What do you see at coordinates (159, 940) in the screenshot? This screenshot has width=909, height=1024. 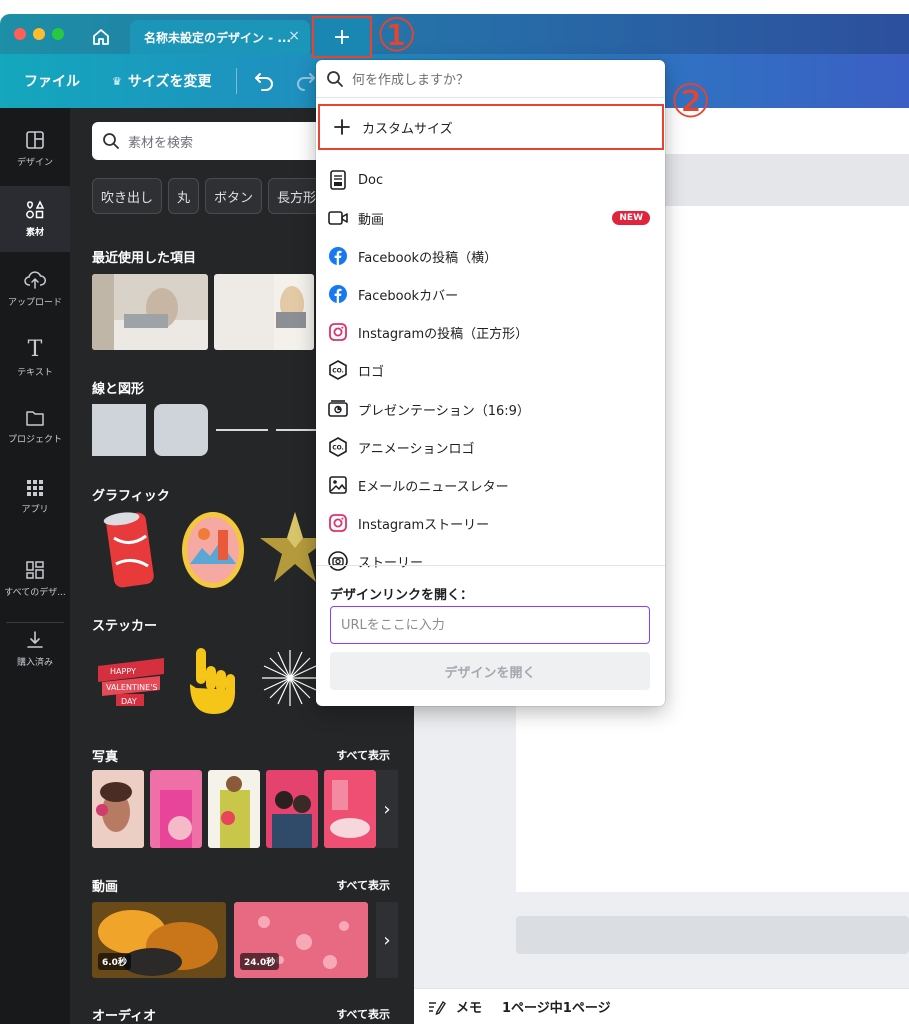 I see `video-thumb-1: 6.0秒` at bounding box center [159, 940].